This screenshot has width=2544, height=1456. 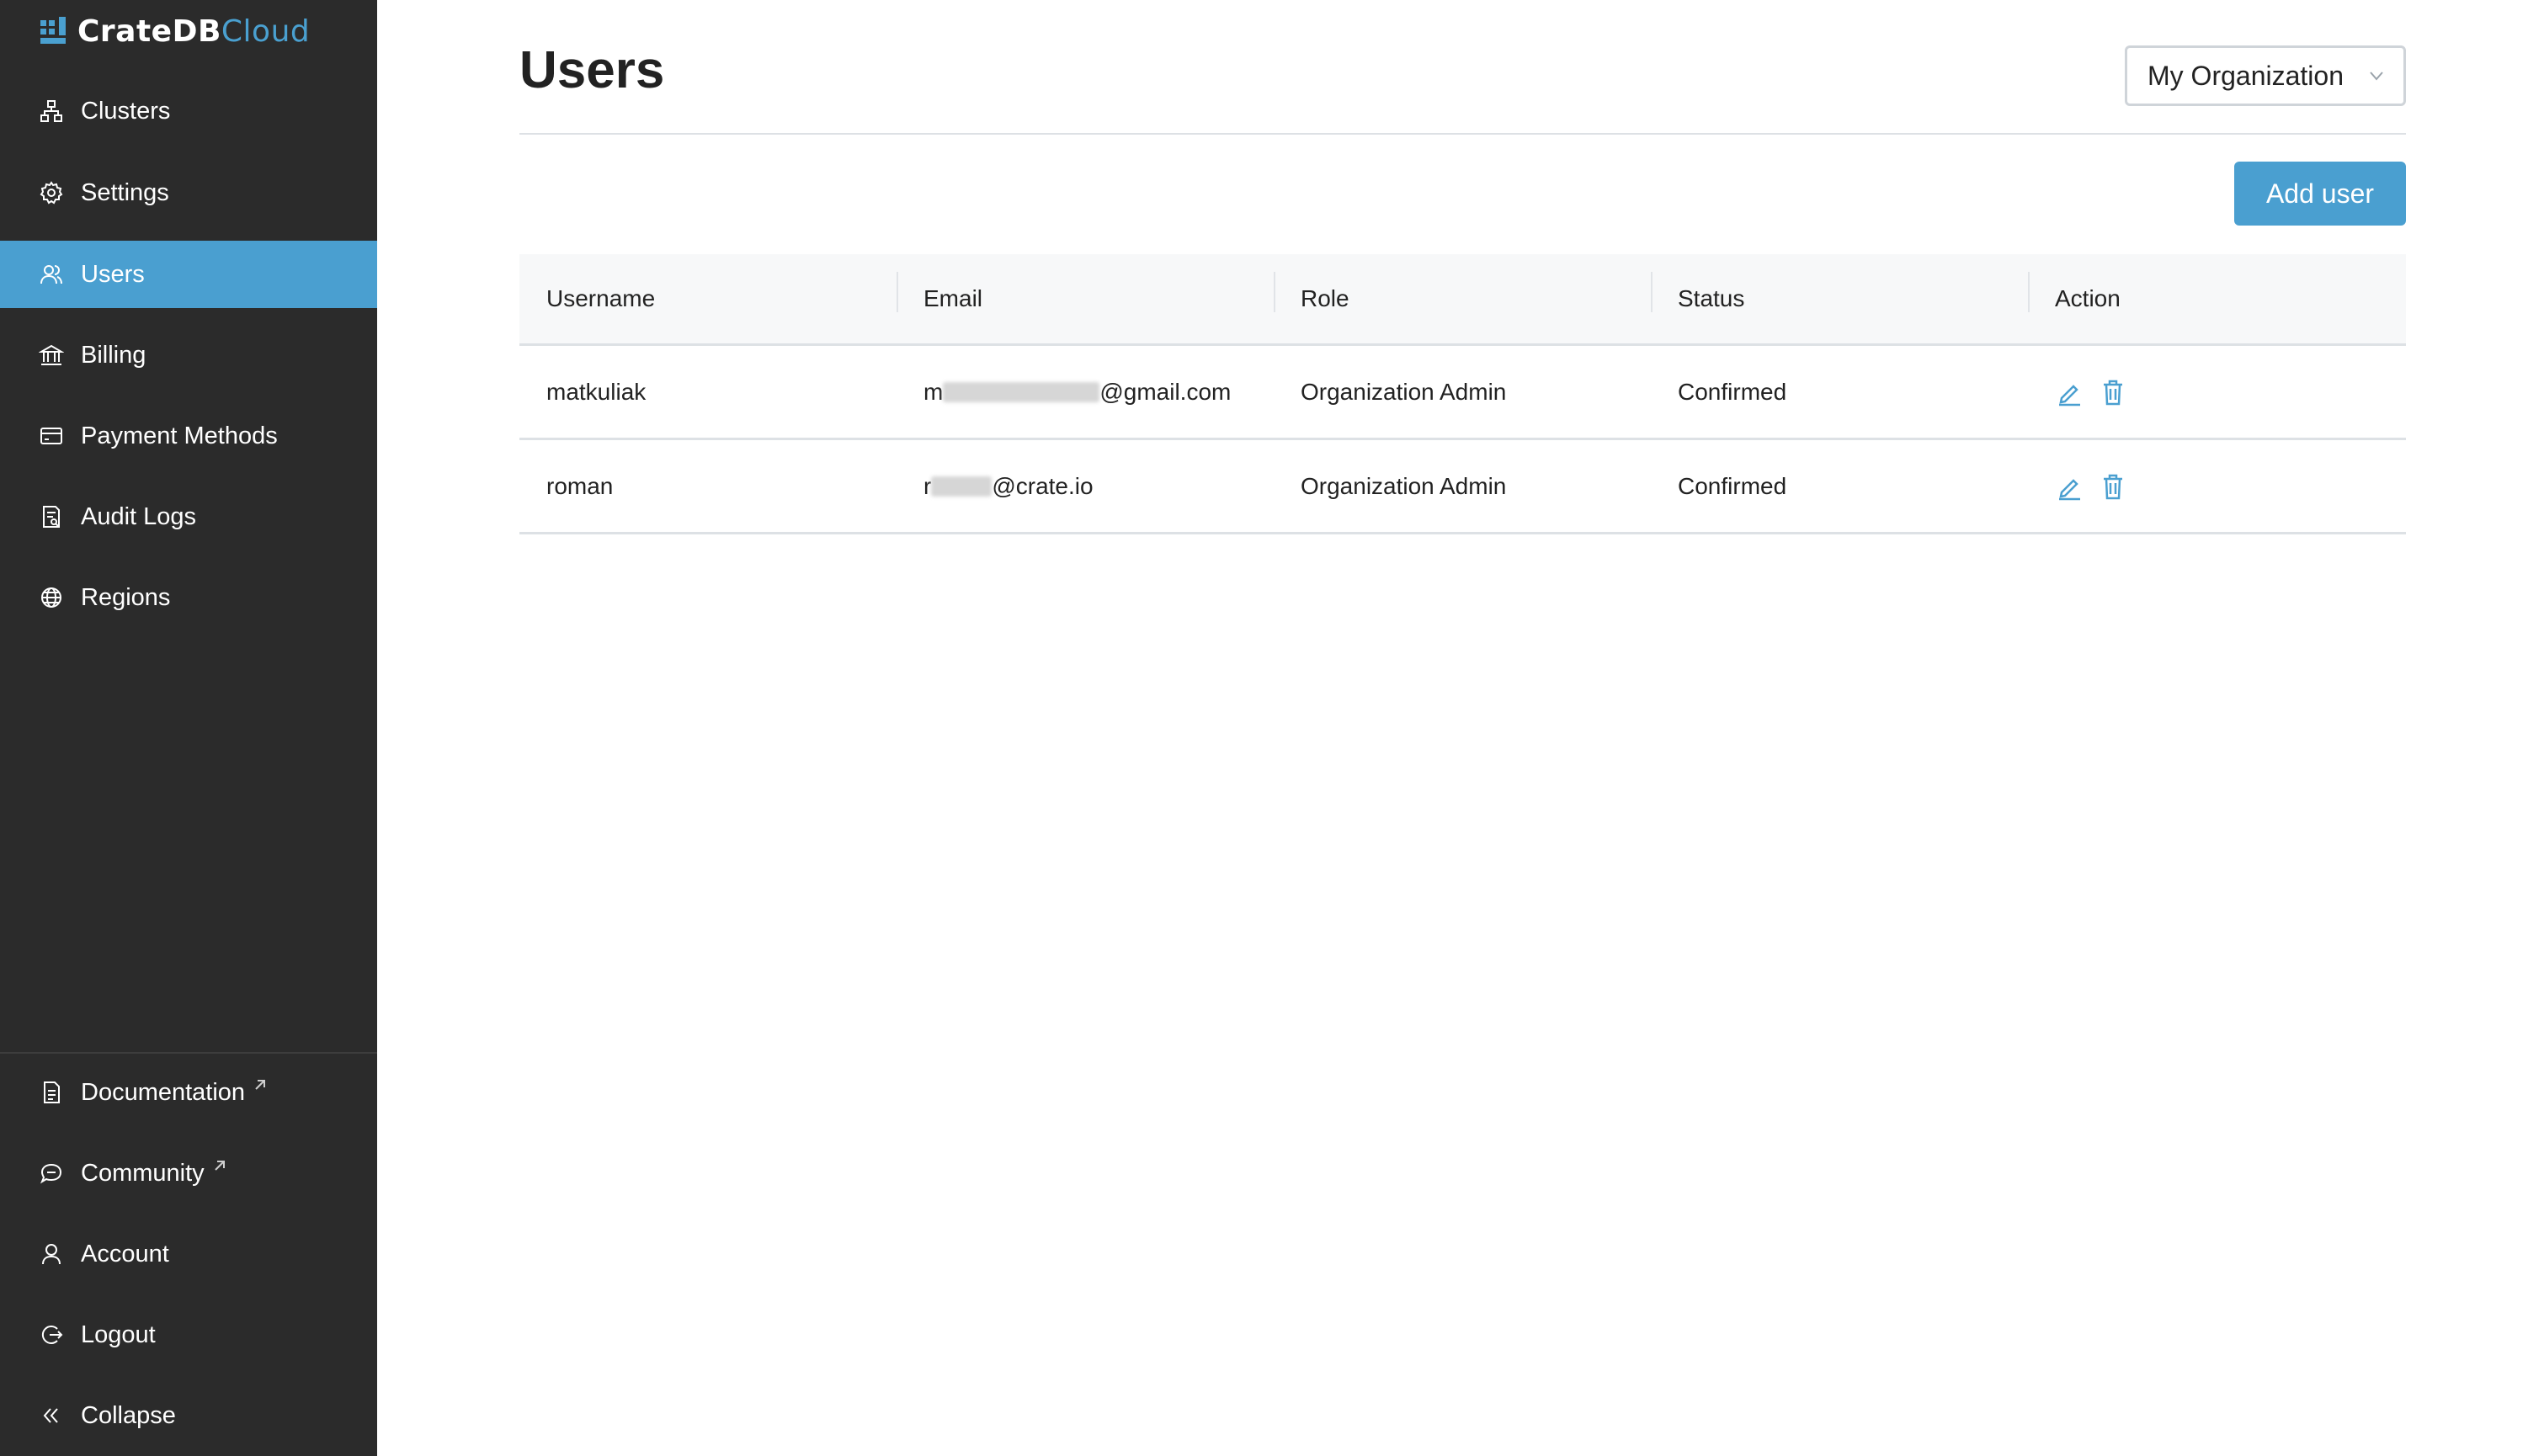 I want to click on organization-select: My Organization, so click(x=2265, y=75).